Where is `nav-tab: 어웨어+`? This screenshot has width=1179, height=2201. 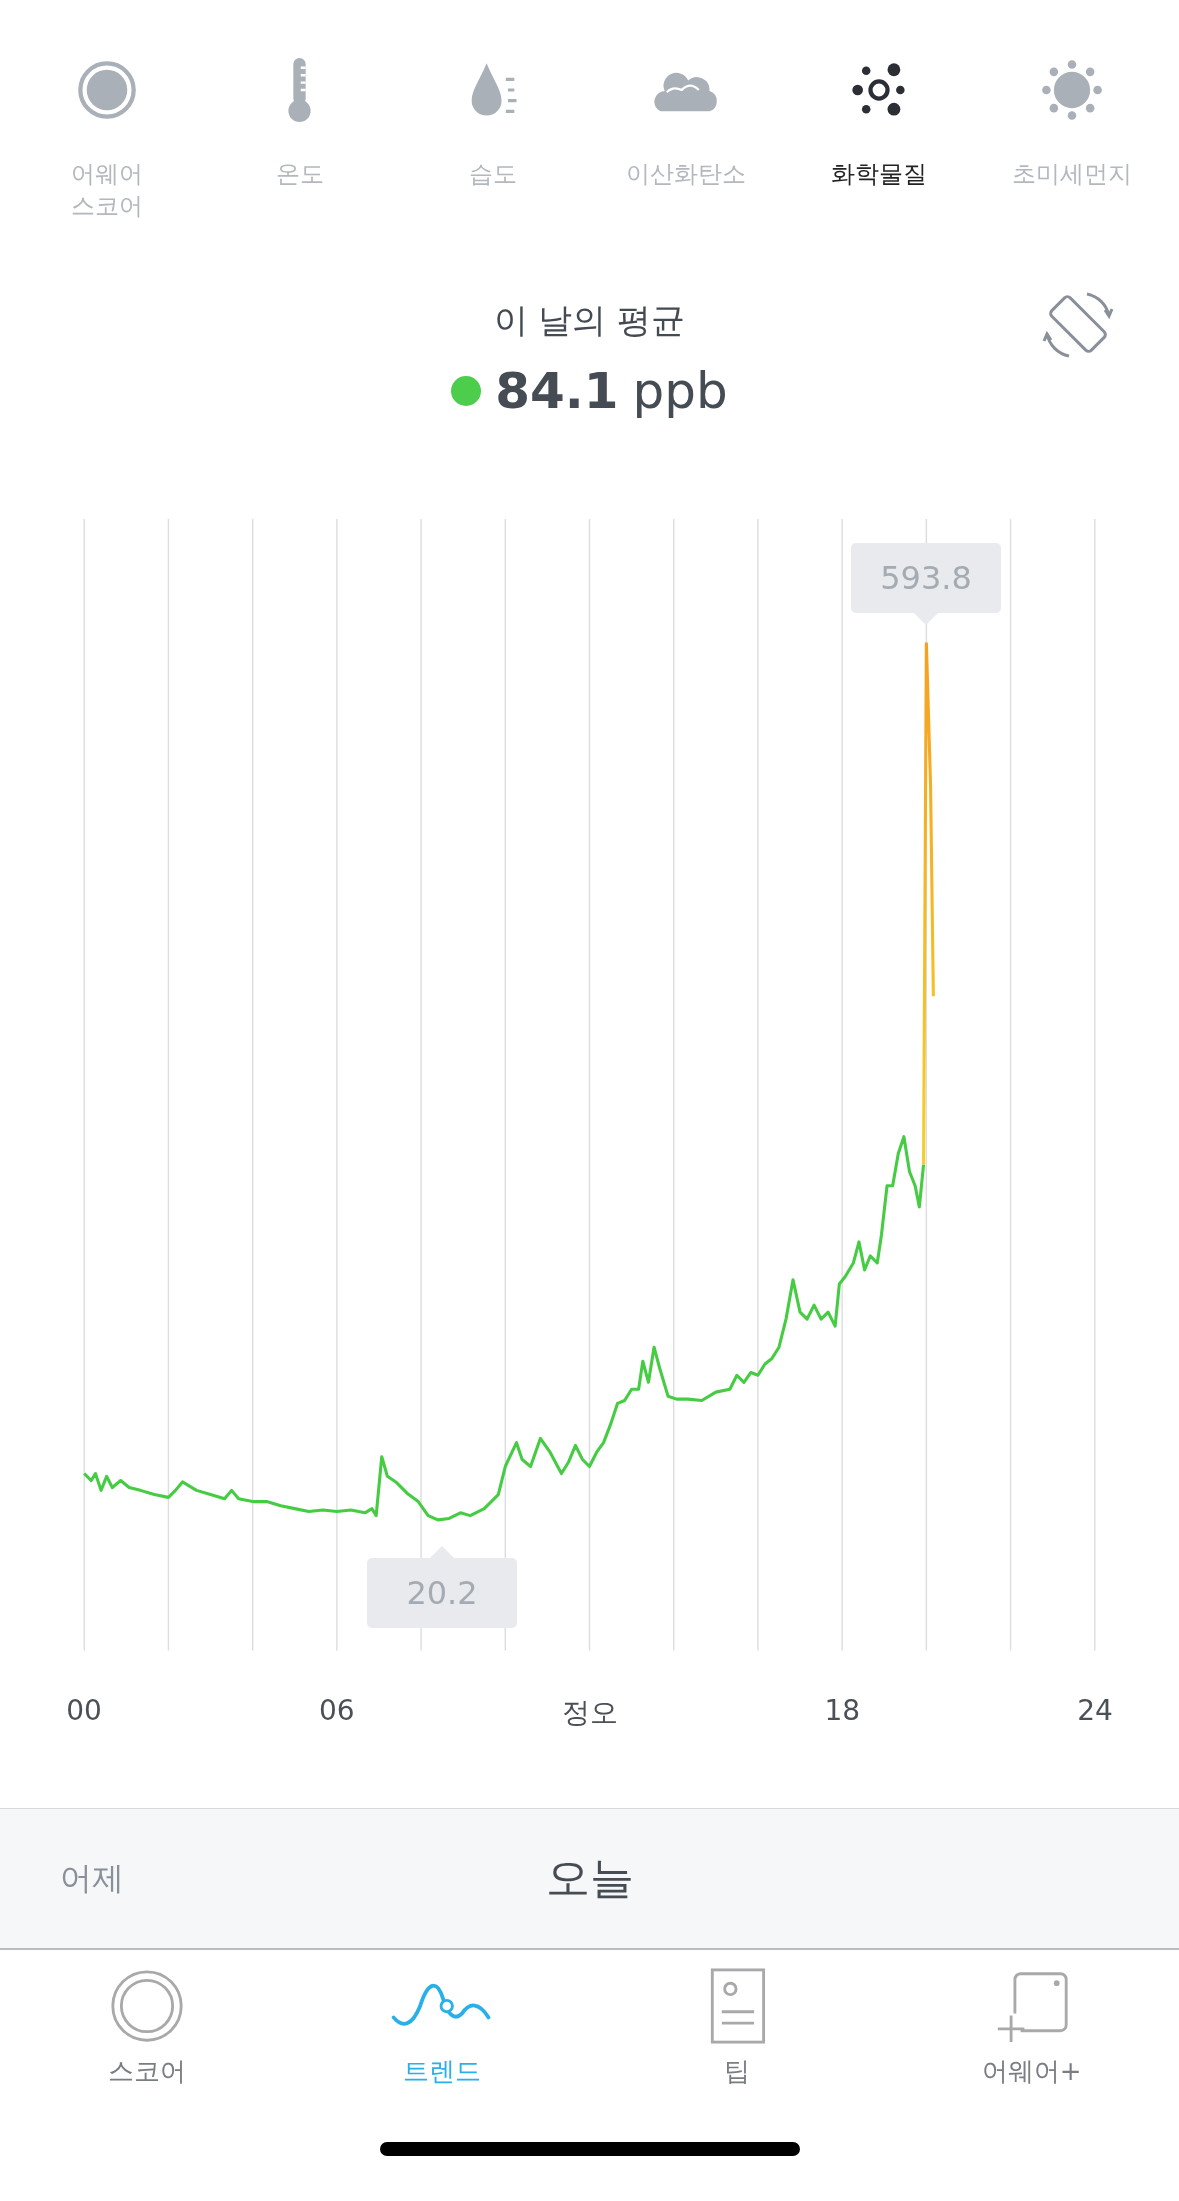
nav-tab: 어웨어+ is located at coordinates (1031, 2042).